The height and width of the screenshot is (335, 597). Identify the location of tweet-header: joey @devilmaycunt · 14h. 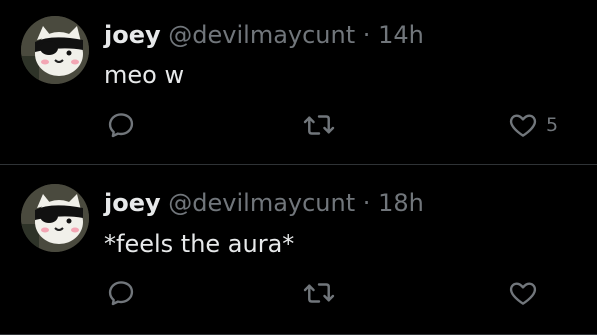
(264, 35).